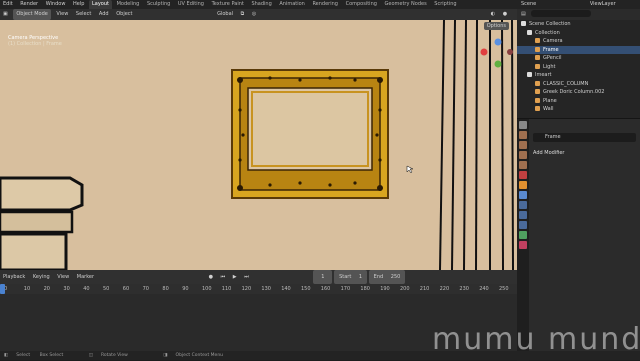  I want to click on current-frame-field: 1, so click(323, 277).